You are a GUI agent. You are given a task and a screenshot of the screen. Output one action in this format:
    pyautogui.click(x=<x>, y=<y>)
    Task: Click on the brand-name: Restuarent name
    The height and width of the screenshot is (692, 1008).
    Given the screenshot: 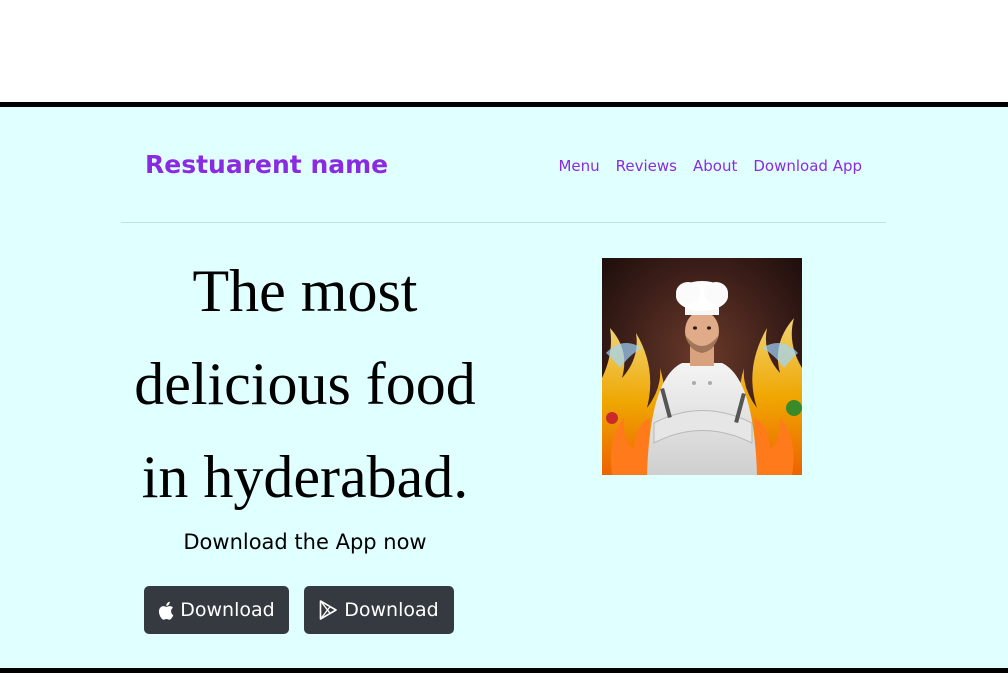 What is the action you would take?
    pyautogui.click(x=266, y=164)
    